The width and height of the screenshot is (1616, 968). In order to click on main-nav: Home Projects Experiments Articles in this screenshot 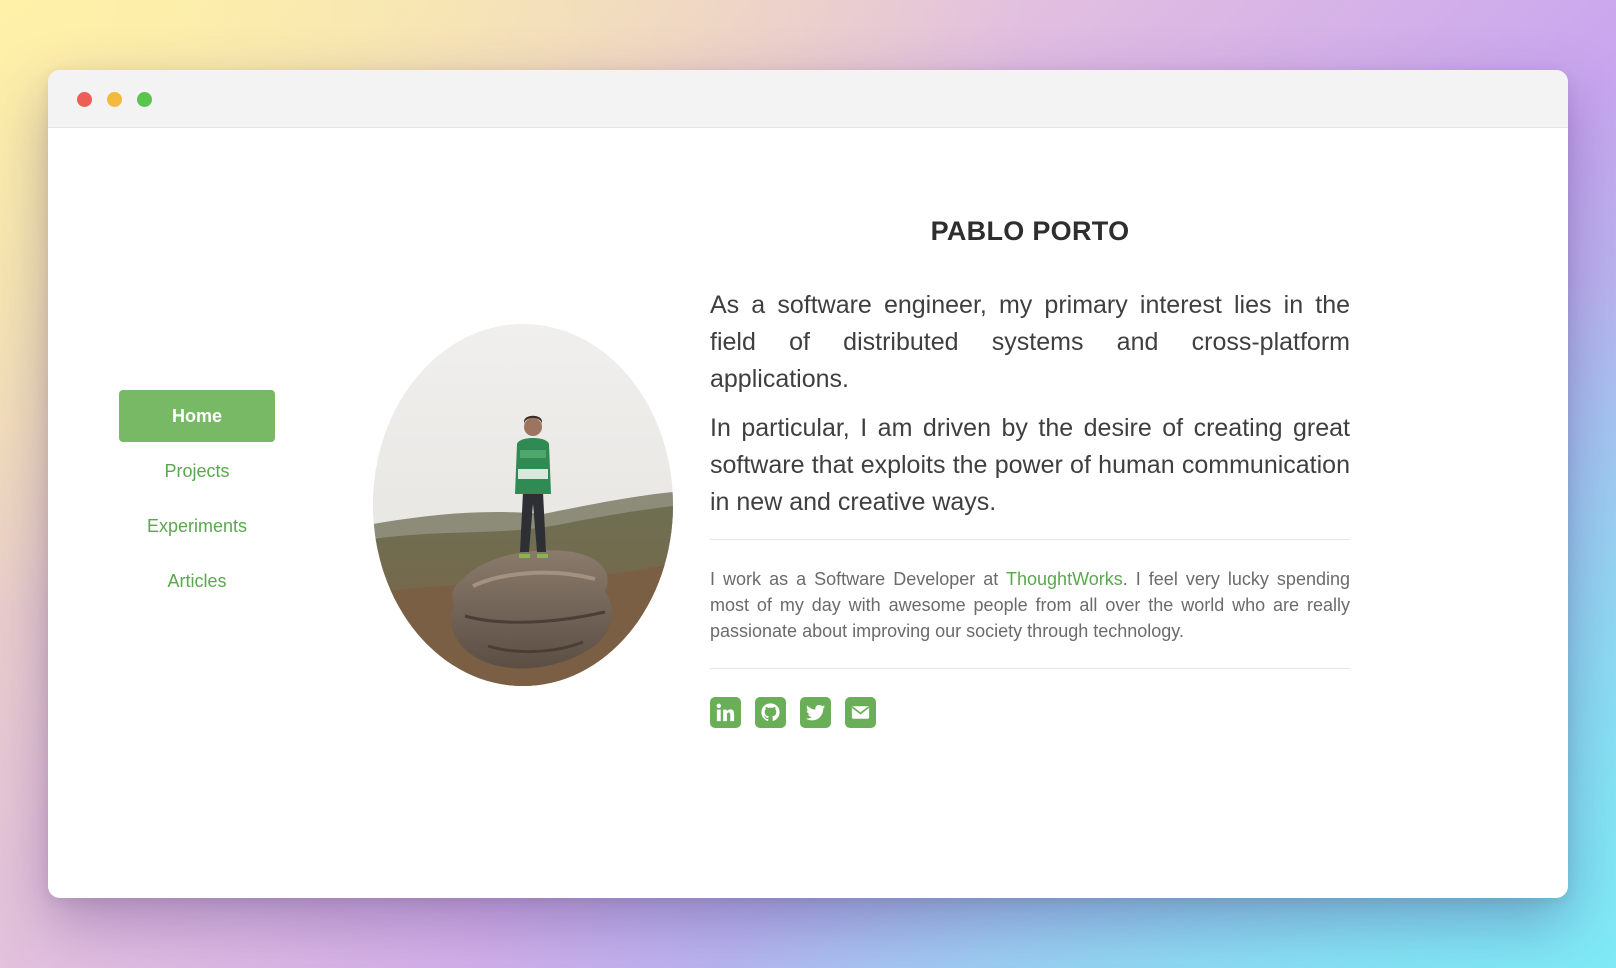, I will do `click(197, 500)`.